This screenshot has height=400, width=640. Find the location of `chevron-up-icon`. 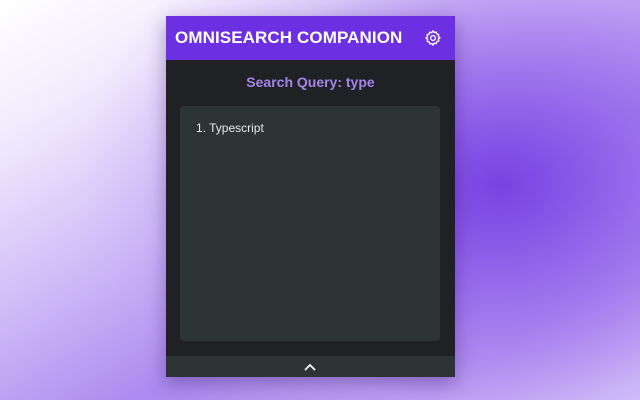

chevron-up-icon is located at coordinates (310, 366).